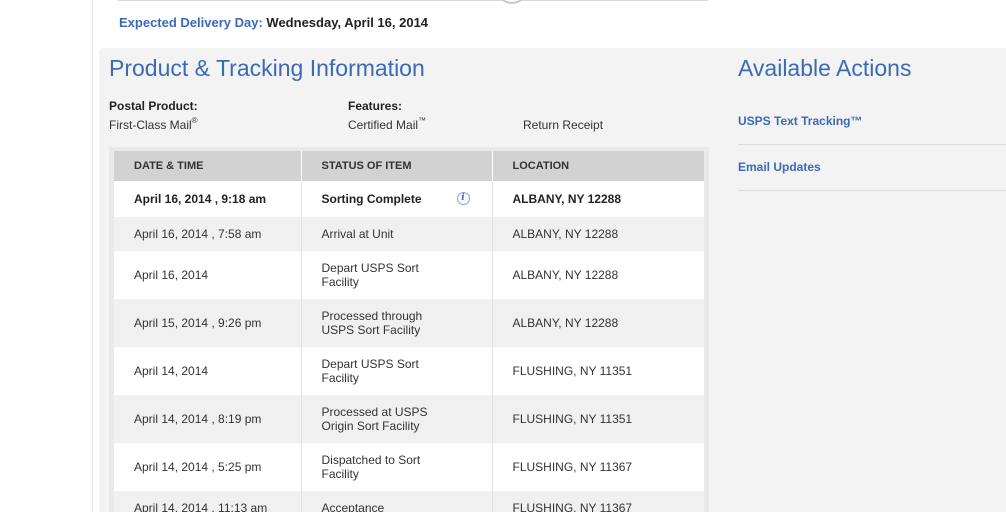 This screenshot has width=1006, height=512. What do you see at coordinates (872, 122) in the screenshot?
I see `usps-text-tracking-link: USPS Text Tracking™` at bounding box center [872, 122].